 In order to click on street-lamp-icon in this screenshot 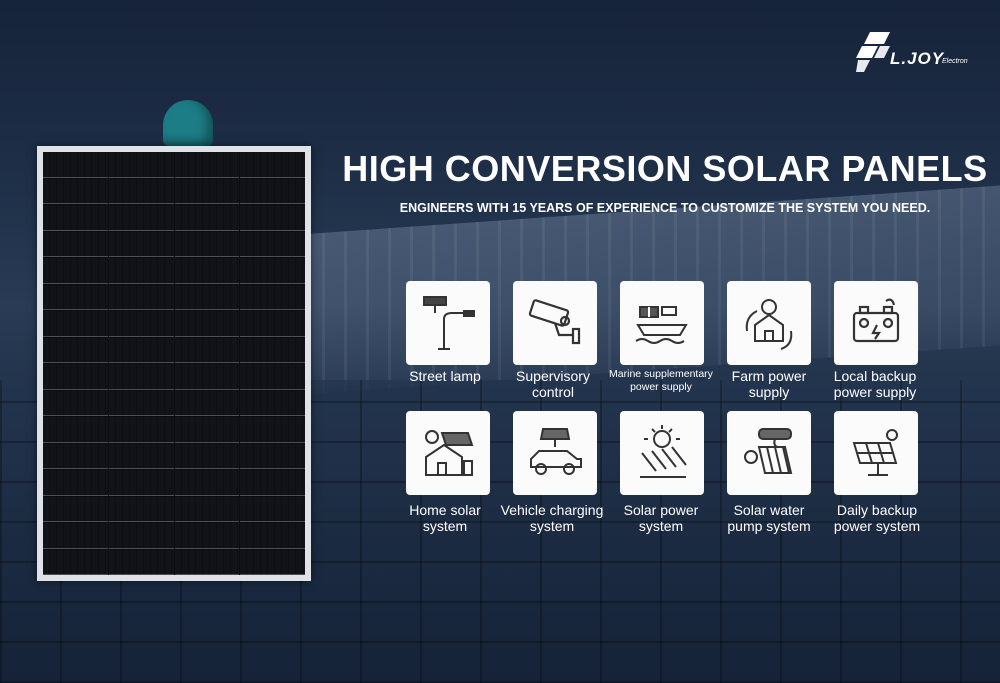, I will do `click(449, 323)`.